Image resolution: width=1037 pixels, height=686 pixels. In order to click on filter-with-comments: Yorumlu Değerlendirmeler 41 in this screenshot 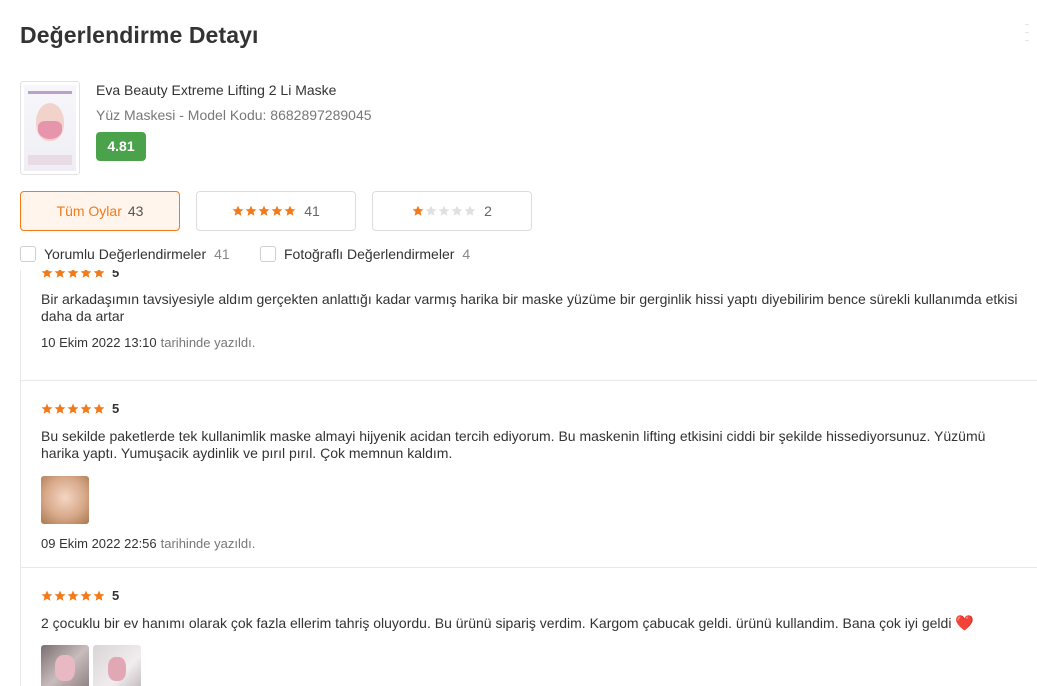, I will do `click(125, 254)`.